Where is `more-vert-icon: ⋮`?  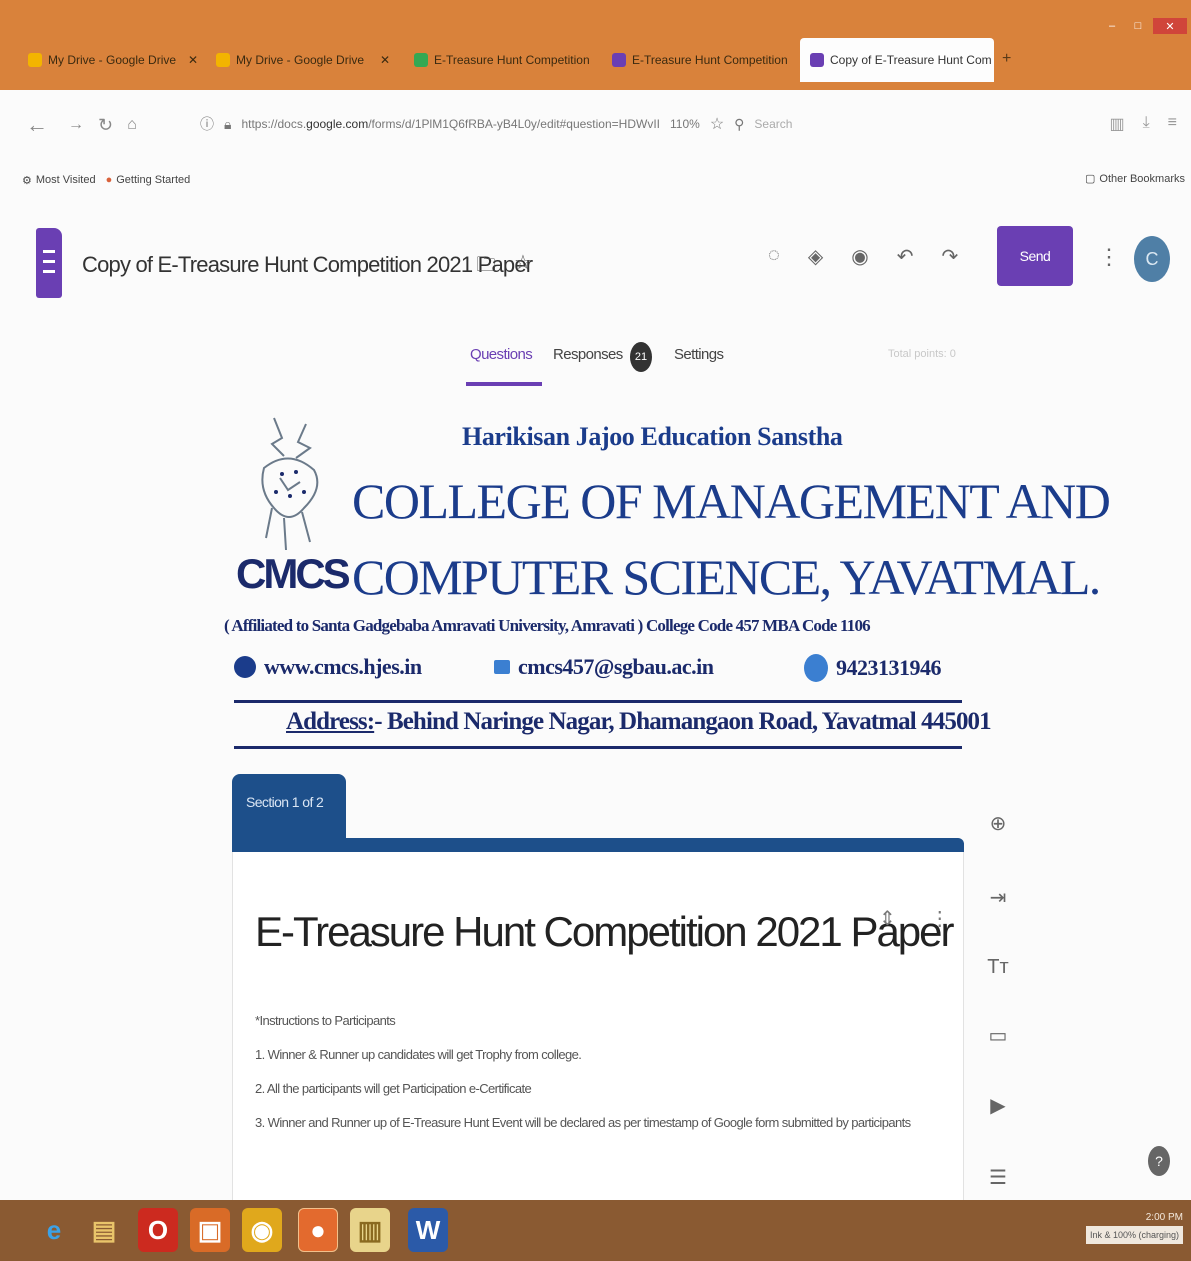
more-vert-icon: ⋮ is located at coordinates (940, 918).